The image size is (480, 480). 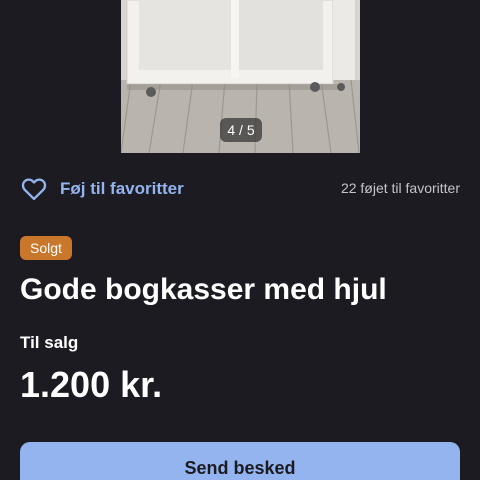 What do you see at coordinates (122, 188) in the screenshot?
I see `favorite-label: Føj til favoritter` at bounding box center [122, 188].